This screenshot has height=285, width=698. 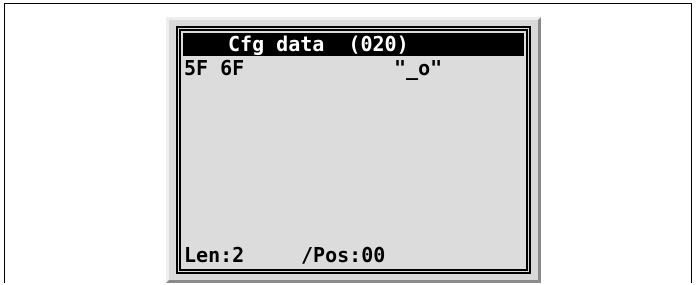 I want to click on status-line: Len:2 /Pos:00, so click(x=354, y=255).